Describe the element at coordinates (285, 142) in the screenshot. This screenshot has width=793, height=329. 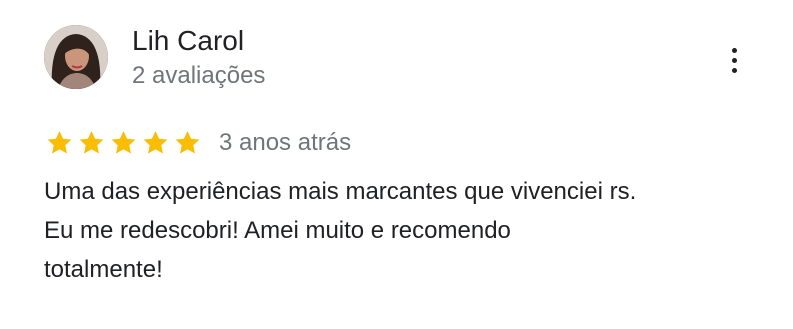
I see `review-date: 3 anos atrás` at that location.